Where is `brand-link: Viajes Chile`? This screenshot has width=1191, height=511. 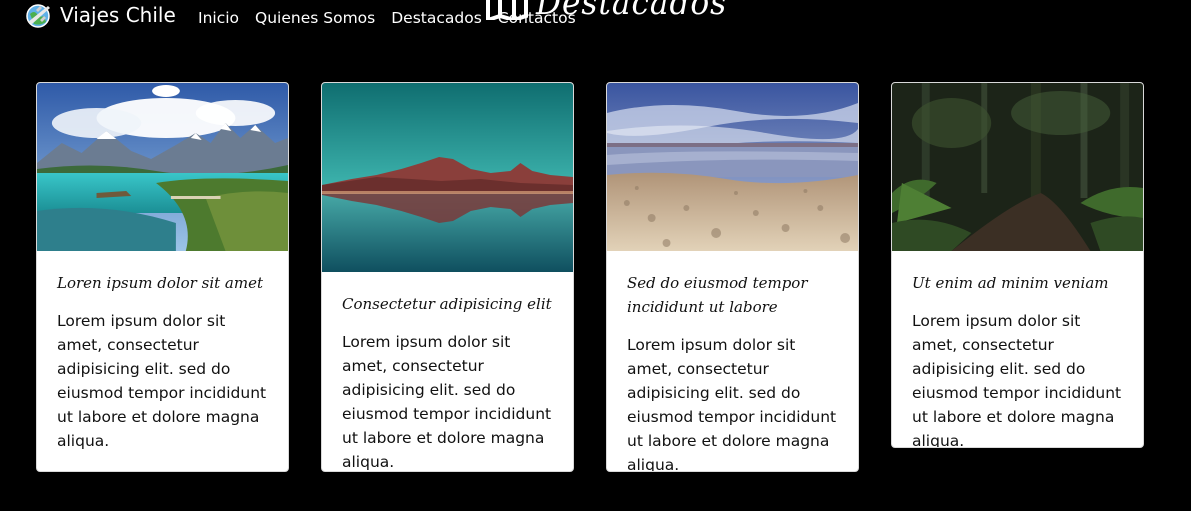
brand-link: Viajes Chile is located at coordinates (99, 15).